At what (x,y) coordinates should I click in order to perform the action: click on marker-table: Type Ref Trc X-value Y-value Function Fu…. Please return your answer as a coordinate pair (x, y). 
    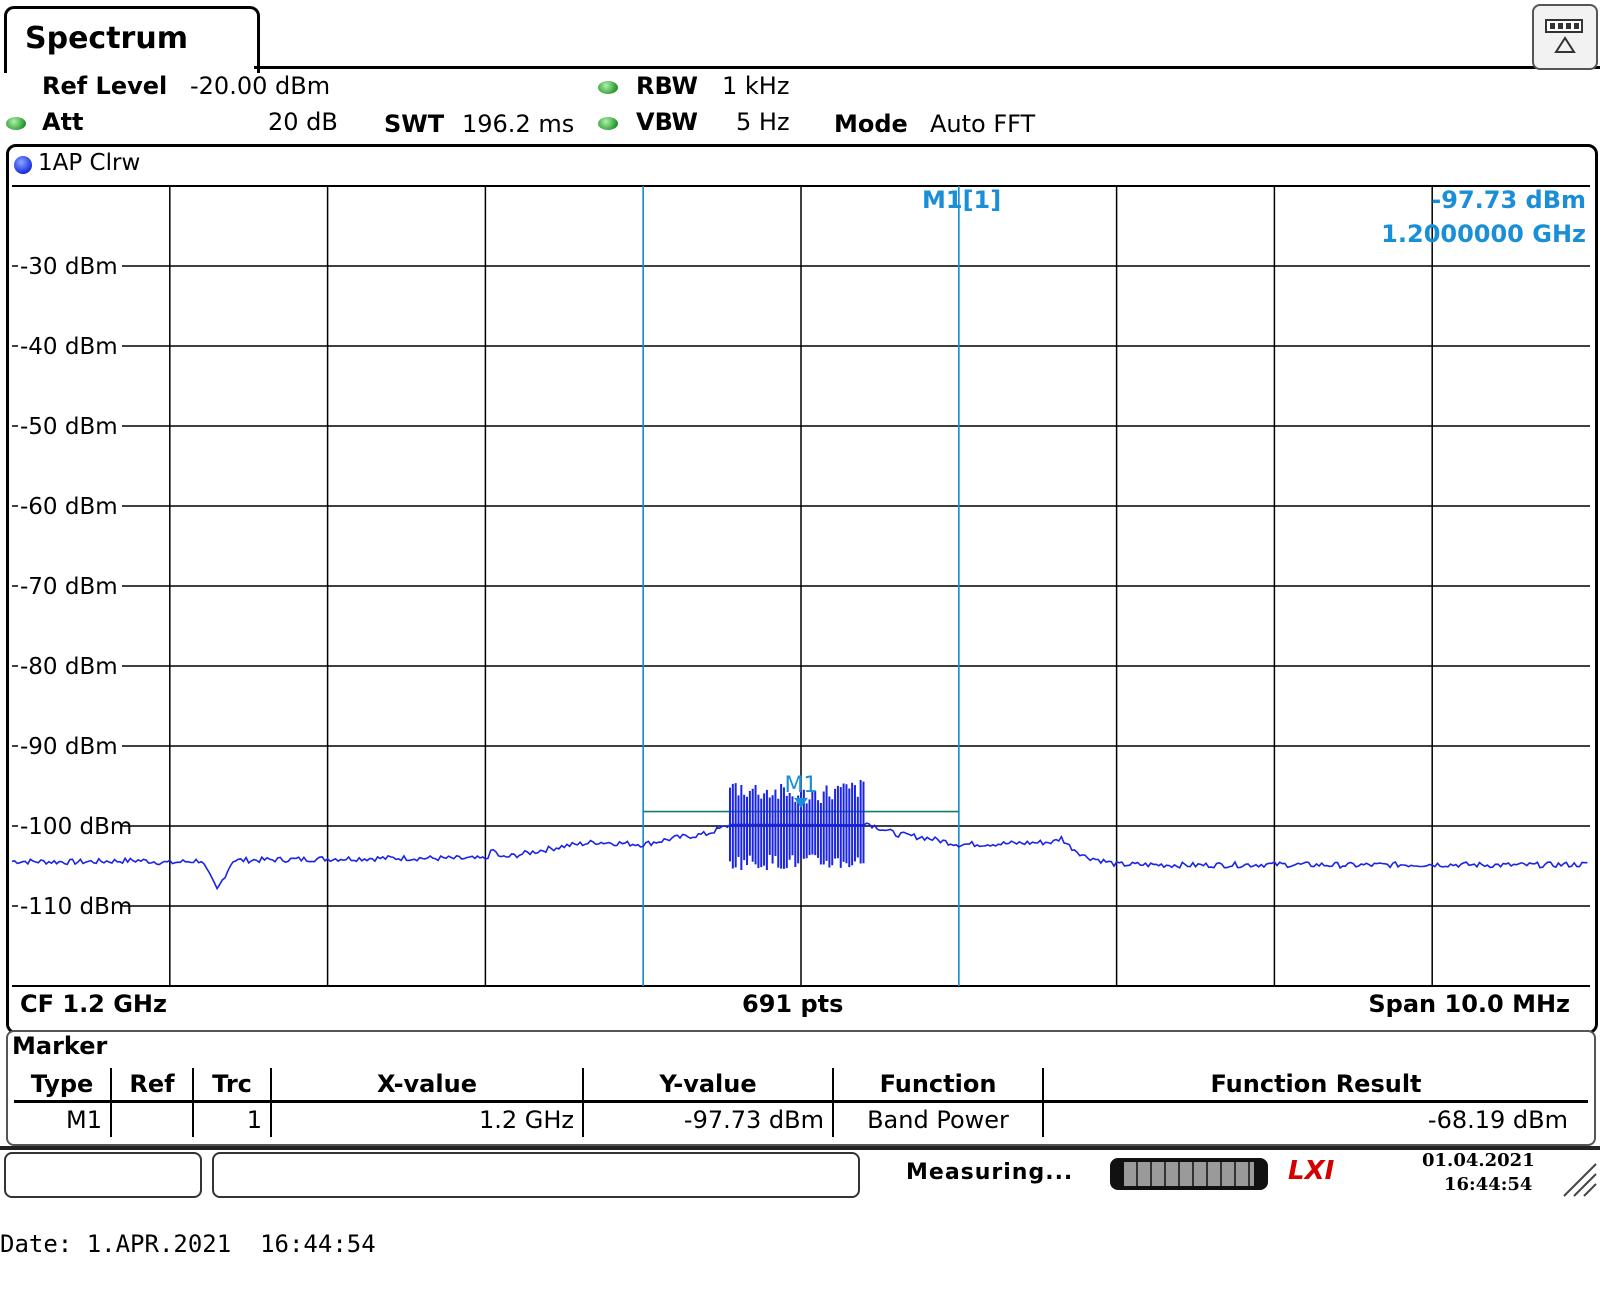
    Looking at the image, I should click on (801, 1102).